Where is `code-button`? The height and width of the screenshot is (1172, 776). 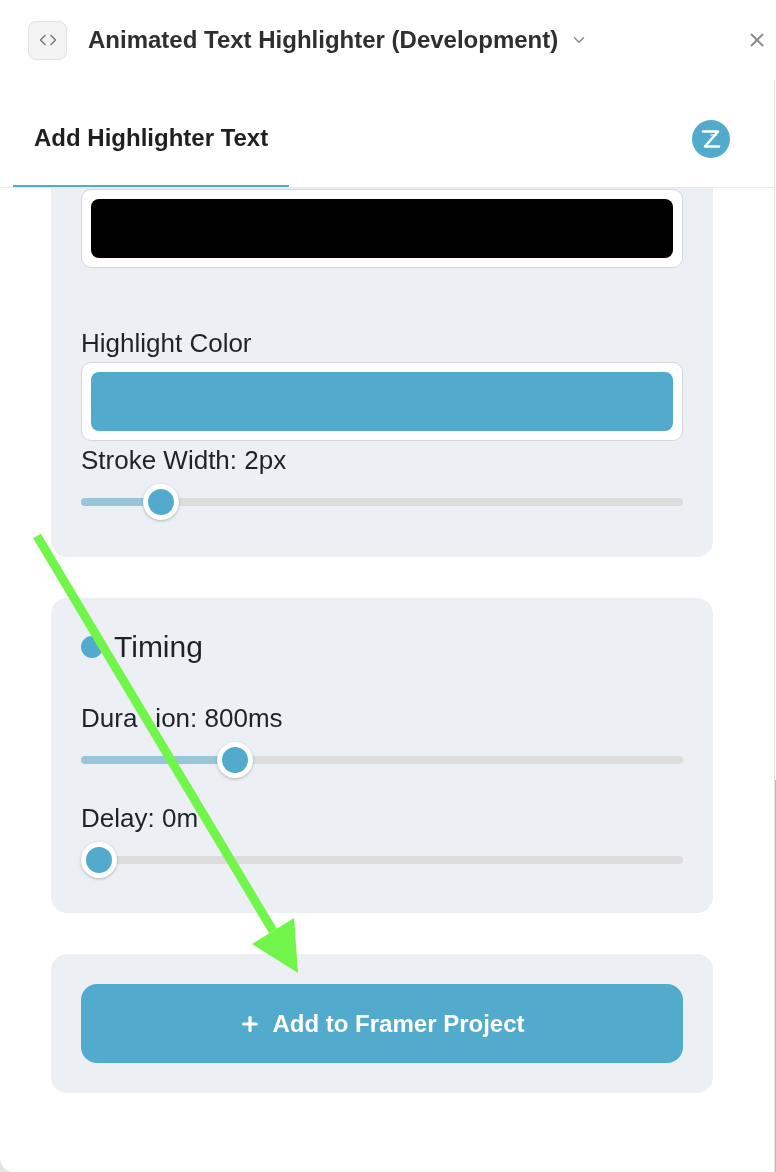
code-button is located at coordinates (47, 40).